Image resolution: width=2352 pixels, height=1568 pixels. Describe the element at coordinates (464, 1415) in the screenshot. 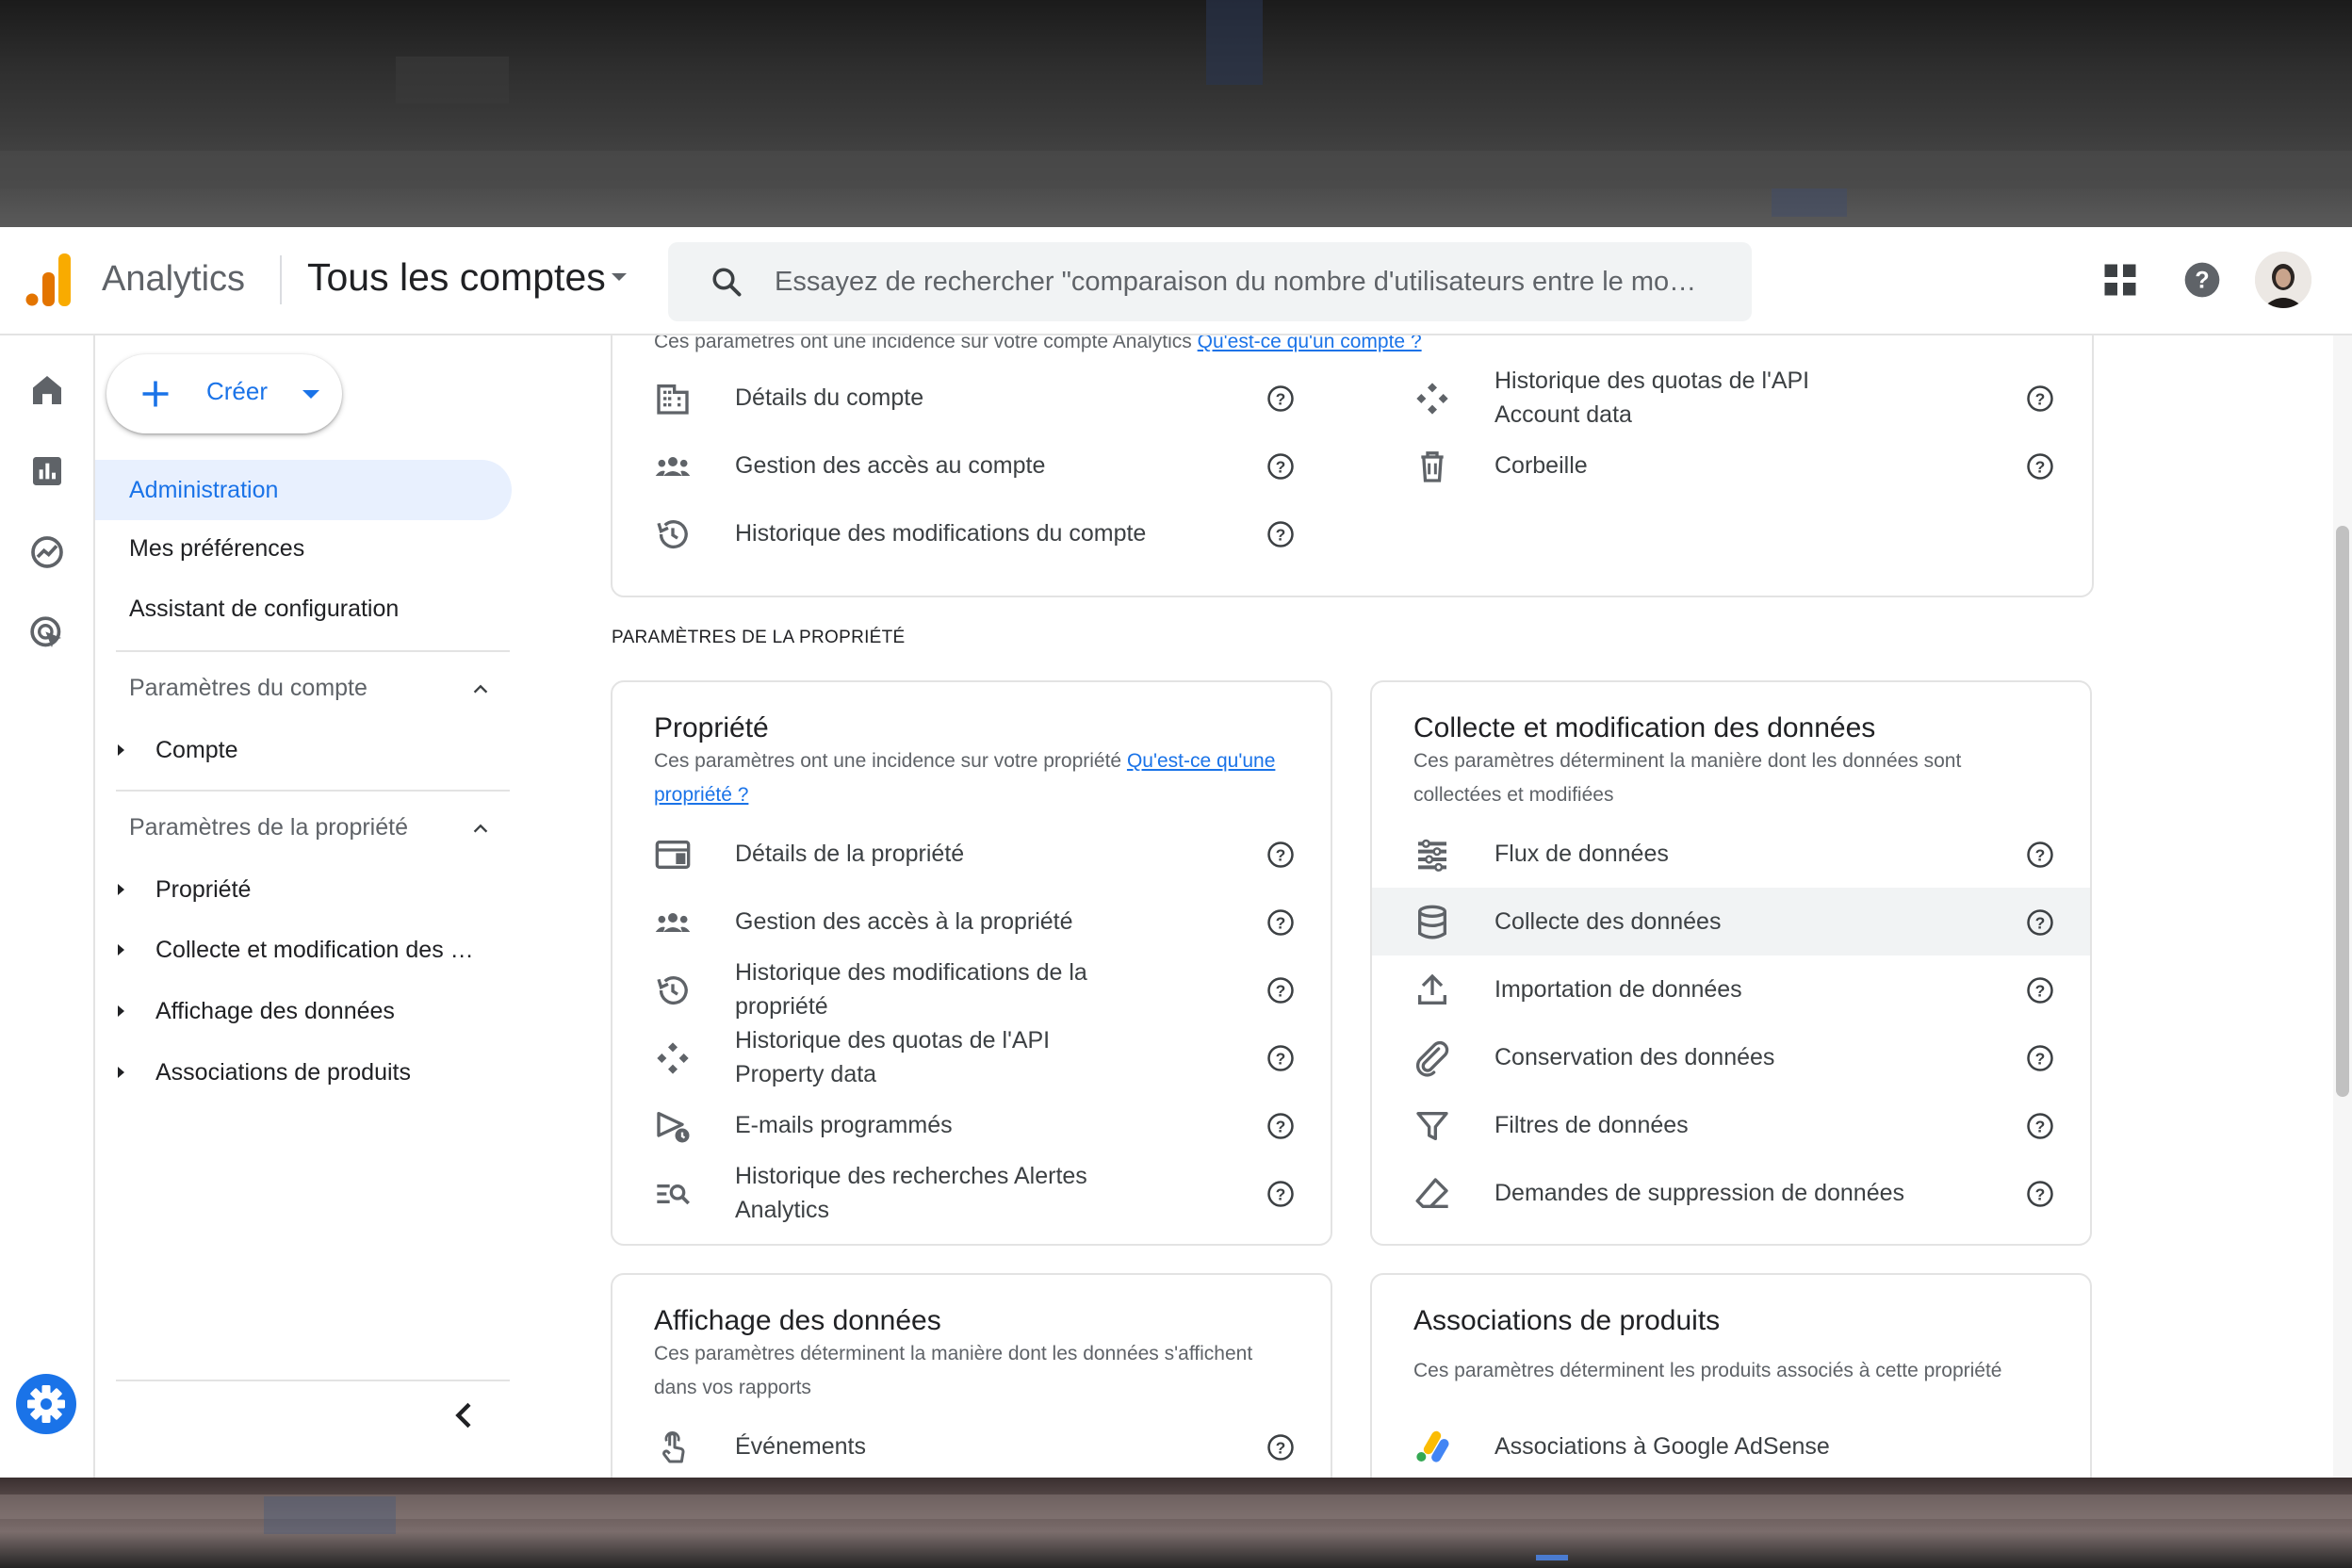

I see `collapse-nav-icon` at that location.